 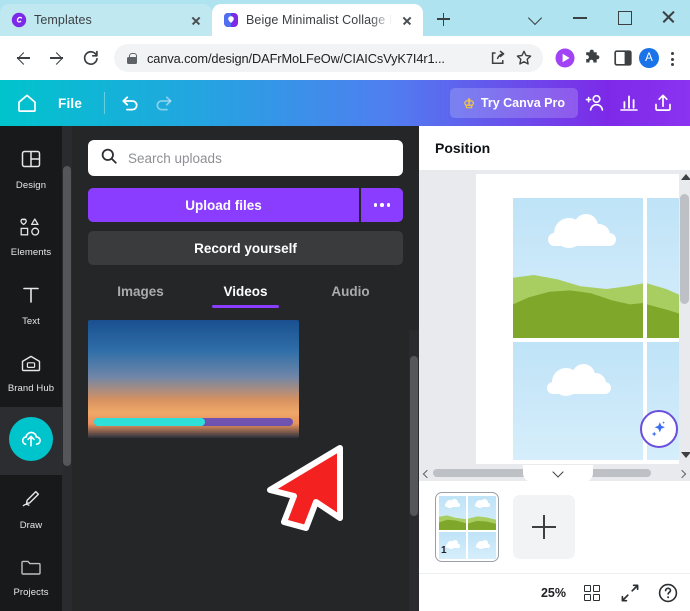 What do you see at coordinates (668, 593) in the screenshot?
I see `help-question-icon` at bounding box center [668, 593].